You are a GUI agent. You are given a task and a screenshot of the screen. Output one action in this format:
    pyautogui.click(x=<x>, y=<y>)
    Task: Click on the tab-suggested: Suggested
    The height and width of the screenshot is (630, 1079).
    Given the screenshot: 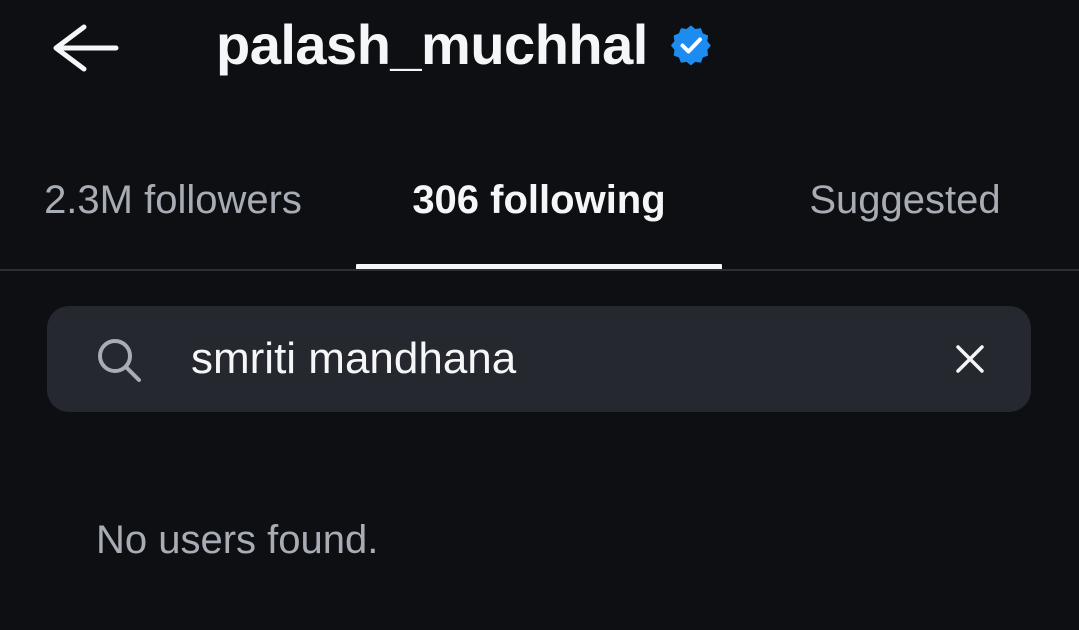 What is the action you would take?
    pyautogui.click(x=905, y=210)
    